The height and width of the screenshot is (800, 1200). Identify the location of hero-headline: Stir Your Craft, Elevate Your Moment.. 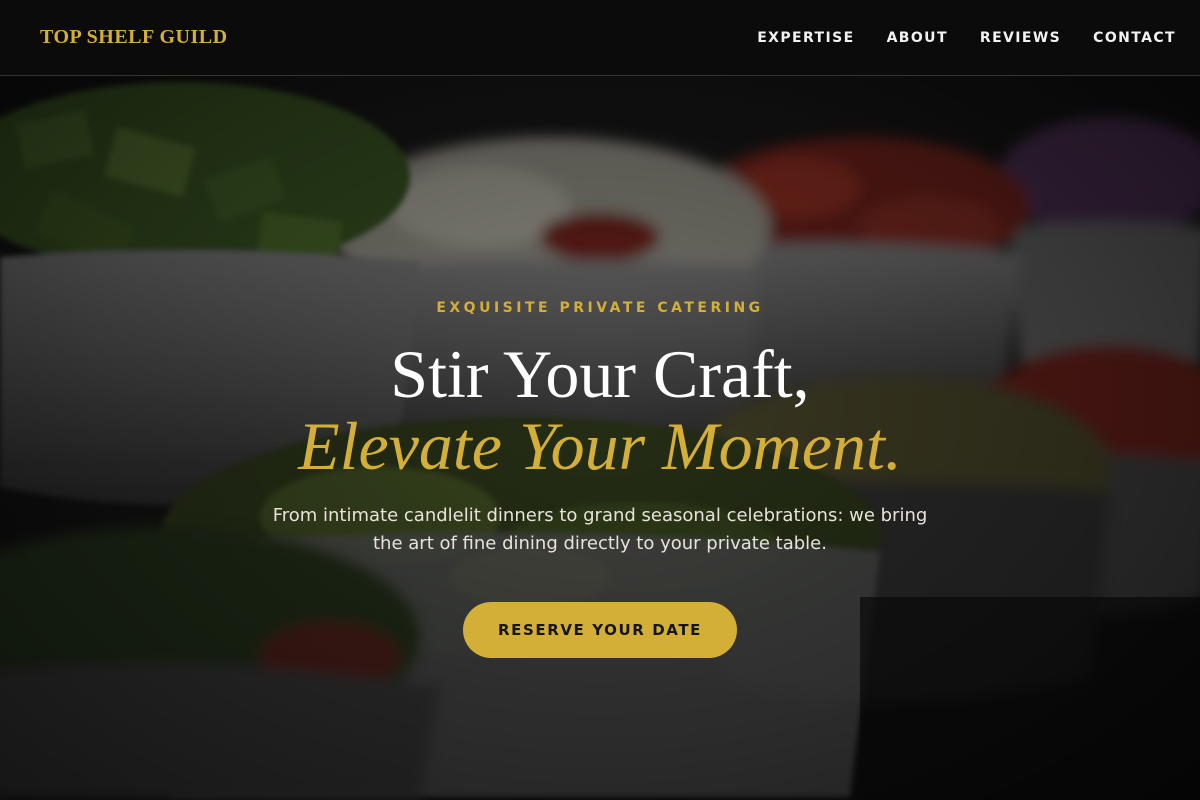
(600, 410).